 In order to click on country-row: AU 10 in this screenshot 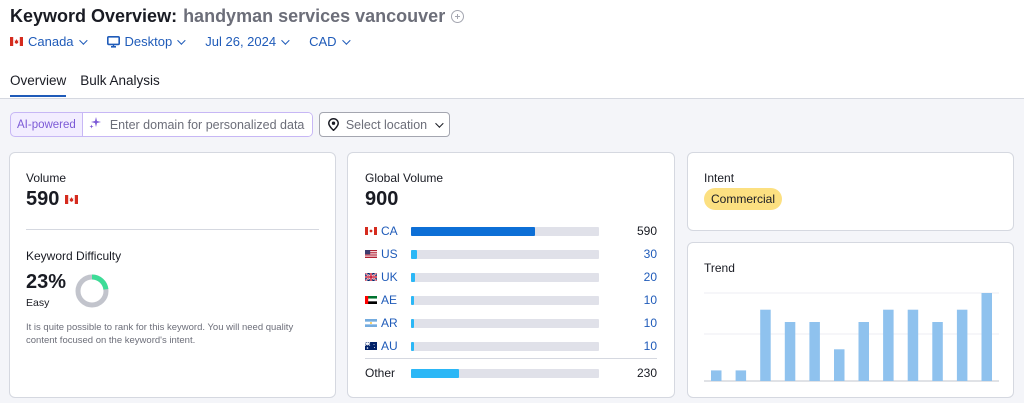, I will do `click(510, 346)`.